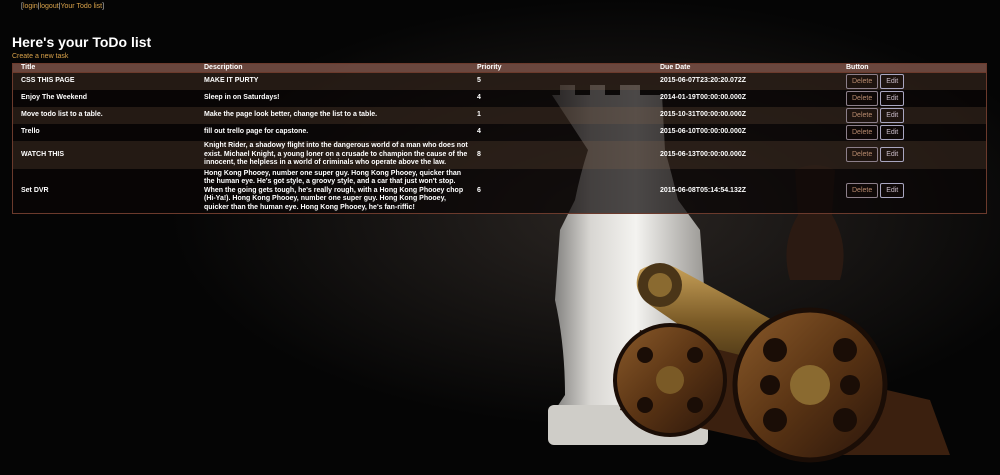  I want to click on task-title: Enjoy The Weekend, so click(104, 98).